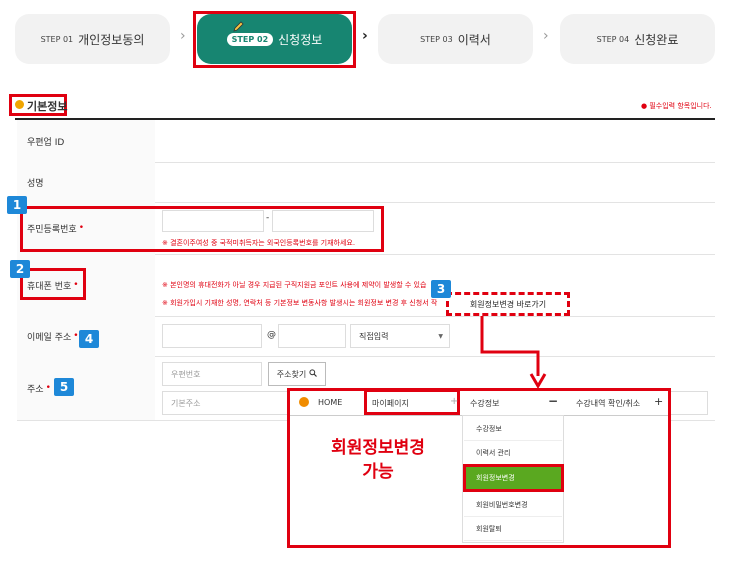 The image size is (743, 561). Describe the element at coordinates (436, 39) in the screenshot. I see `step-number: STEP 03` at that location.